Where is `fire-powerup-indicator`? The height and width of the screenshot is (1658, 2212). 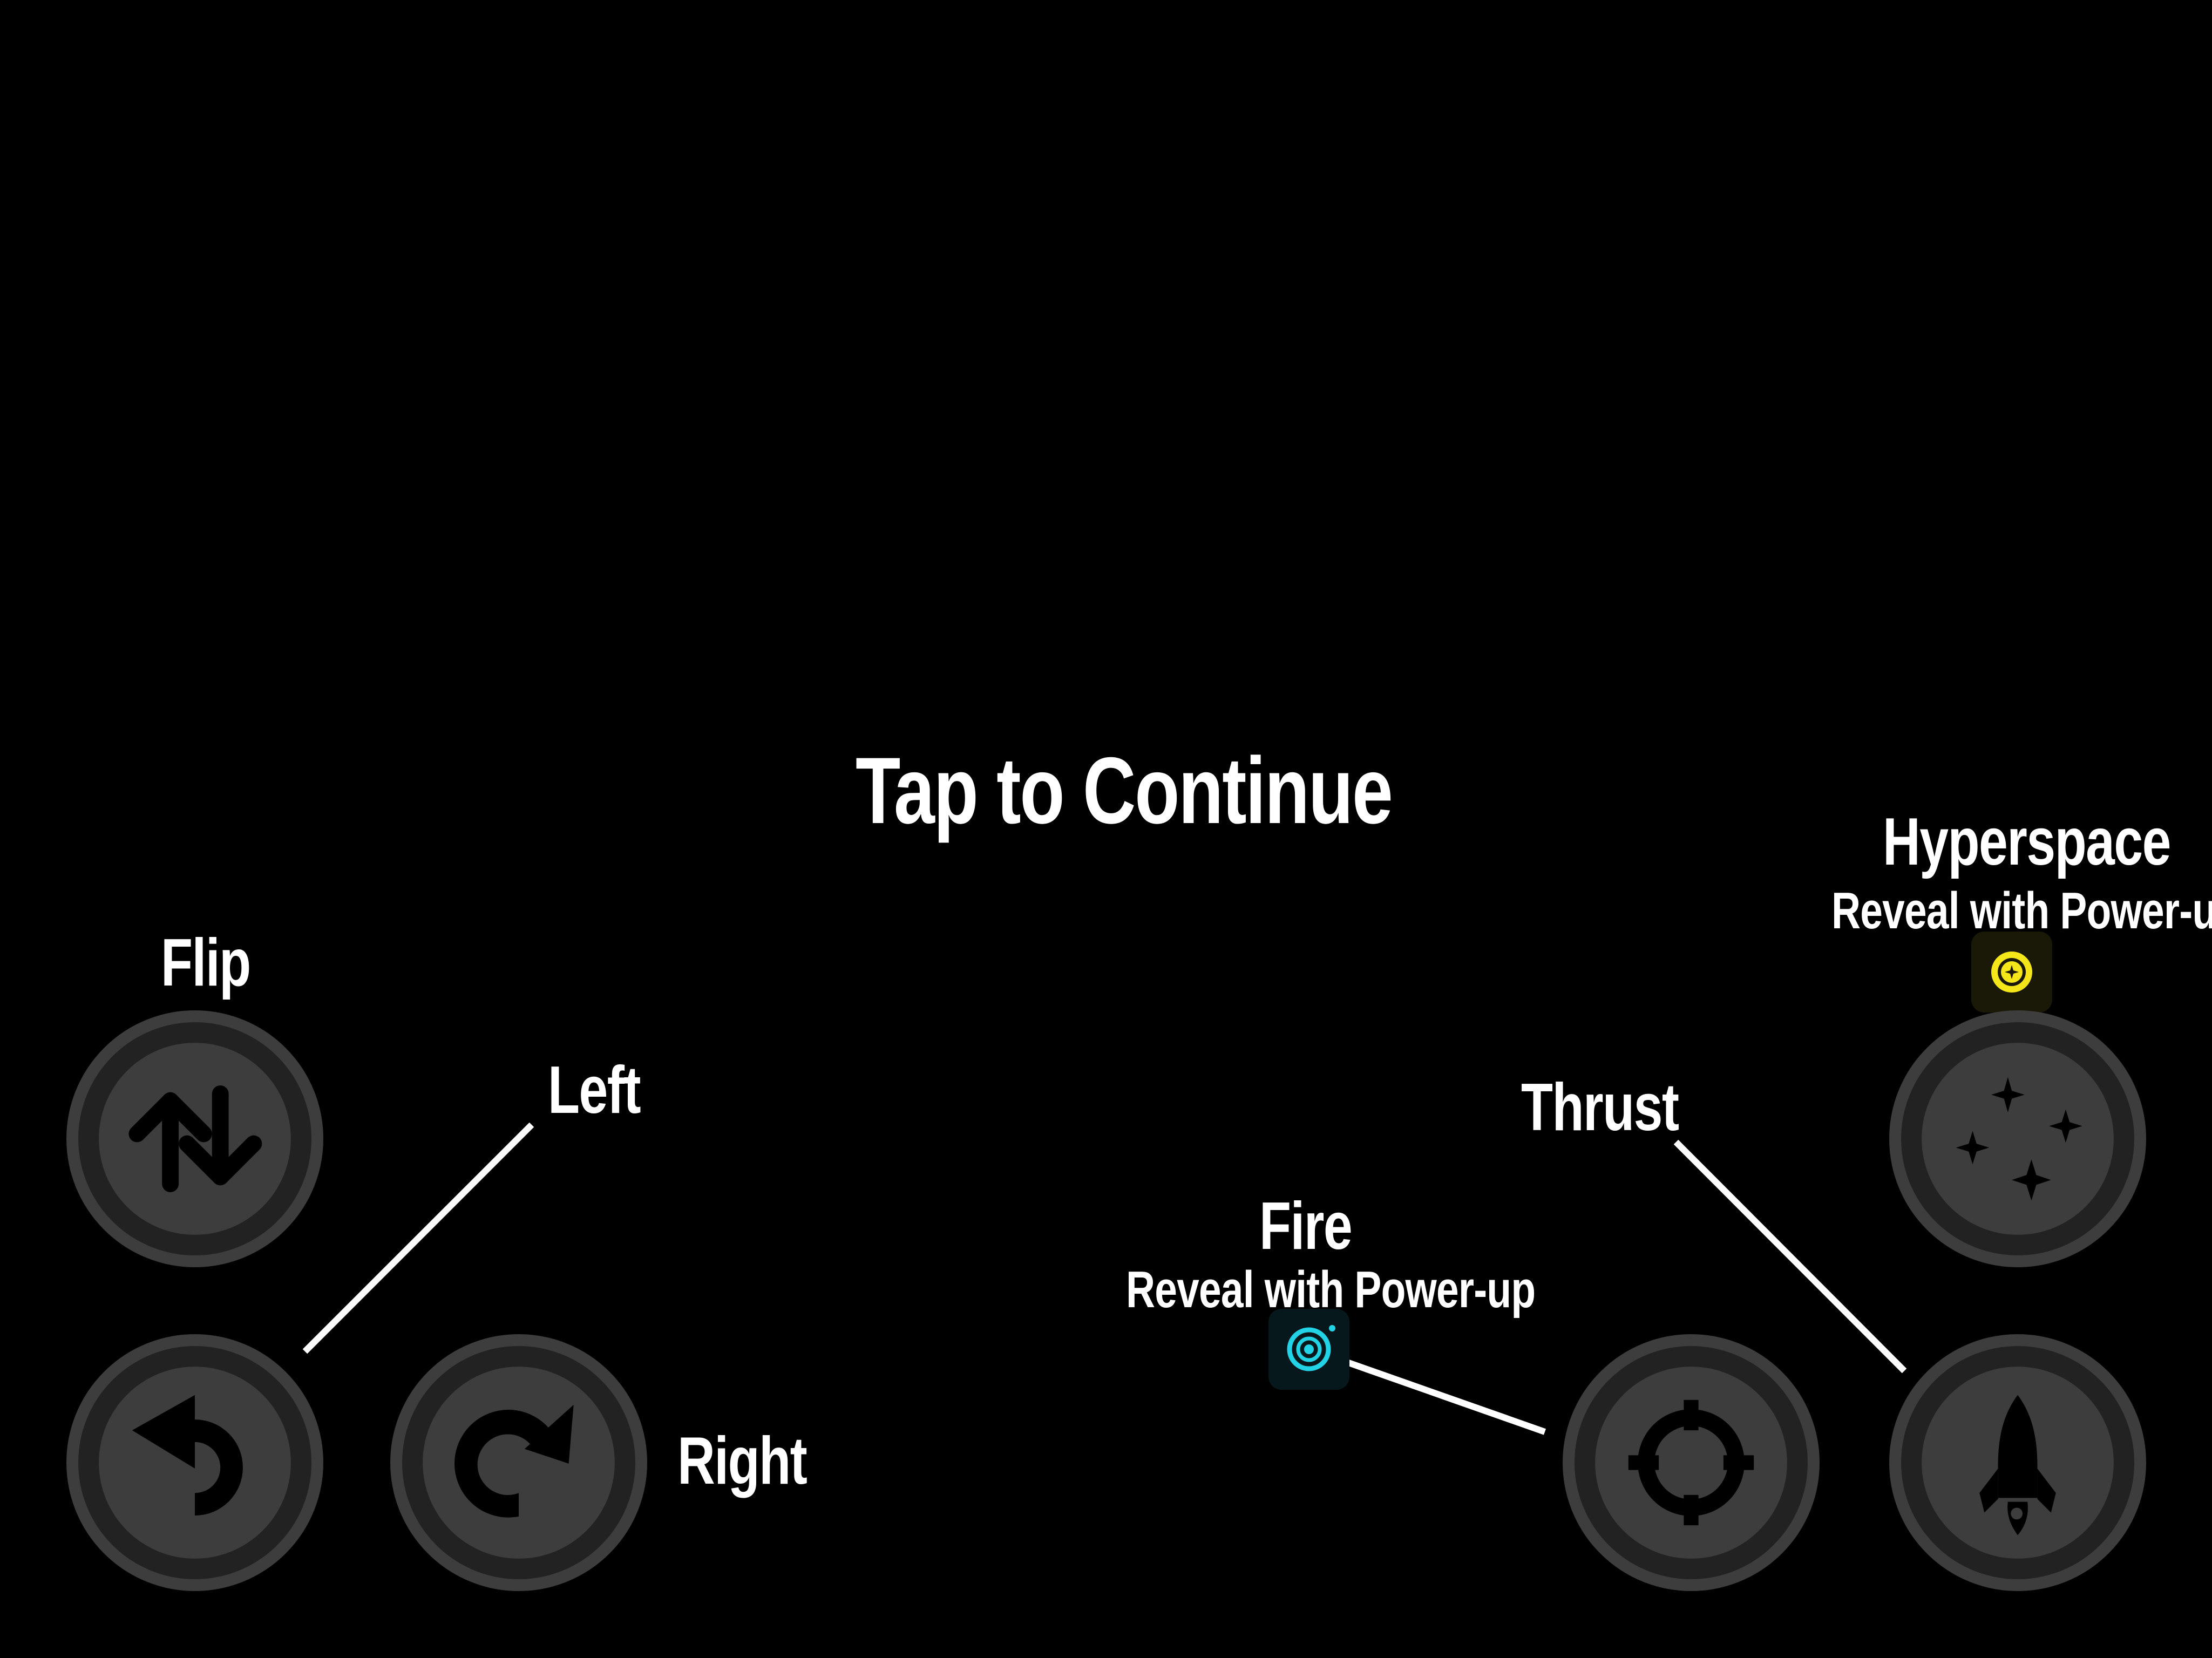
fire-powerup-indicator is located at coordinates (1308, 1349).